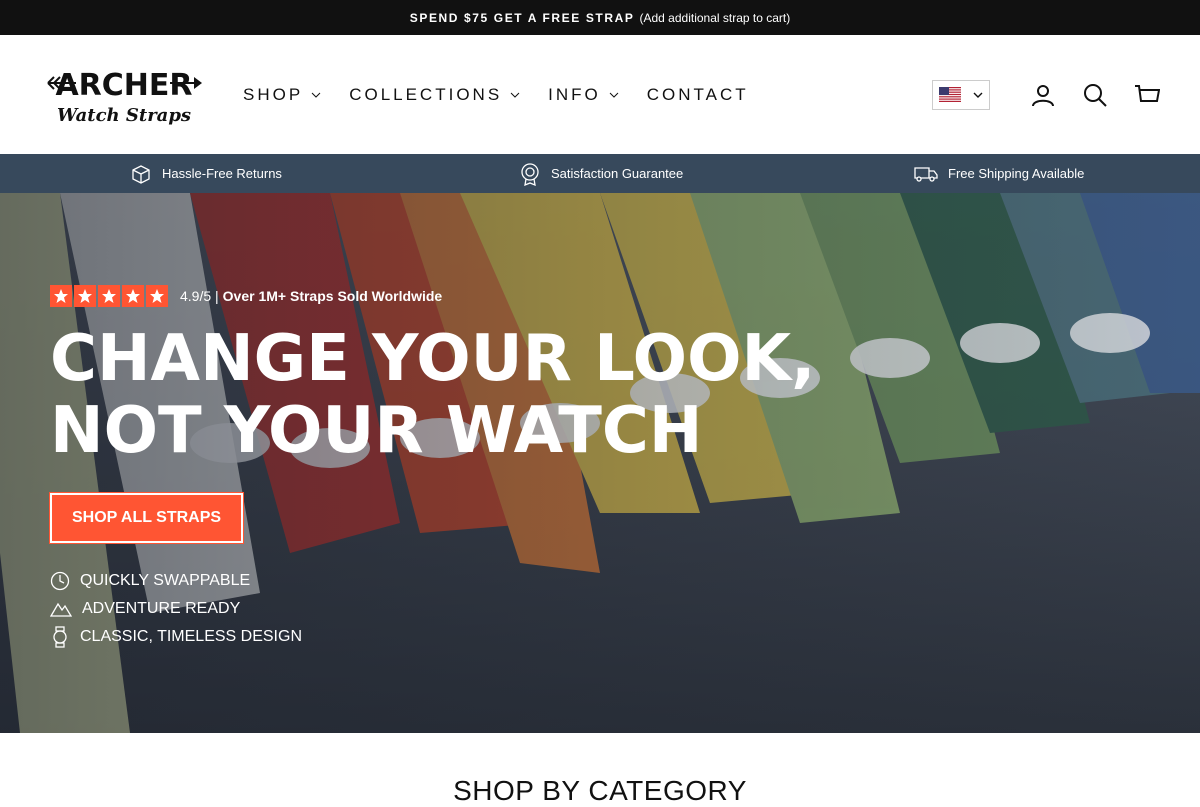  I want to click on watch-icon, so click(60, 637).